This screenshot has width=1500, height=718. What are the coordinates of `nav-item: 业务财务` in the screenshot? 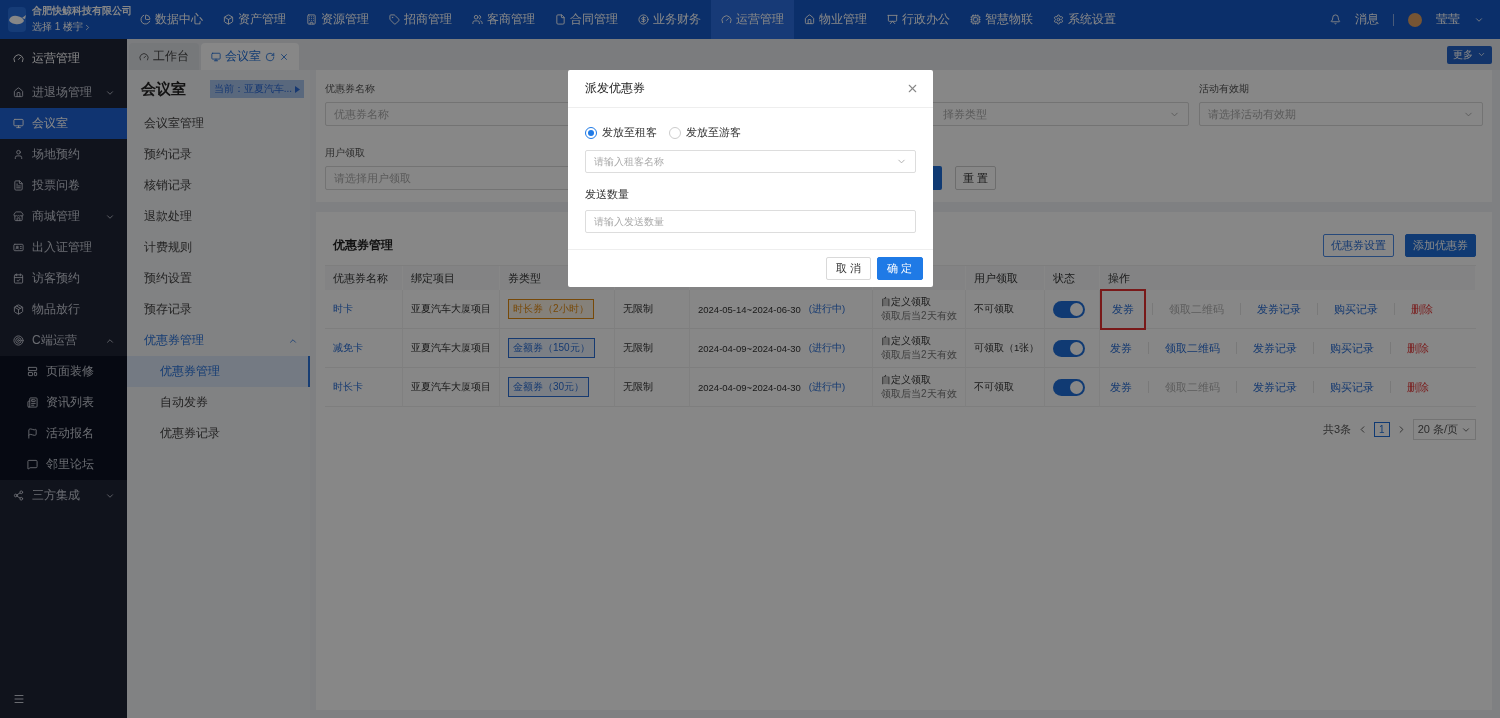 It's located at (669, 19).